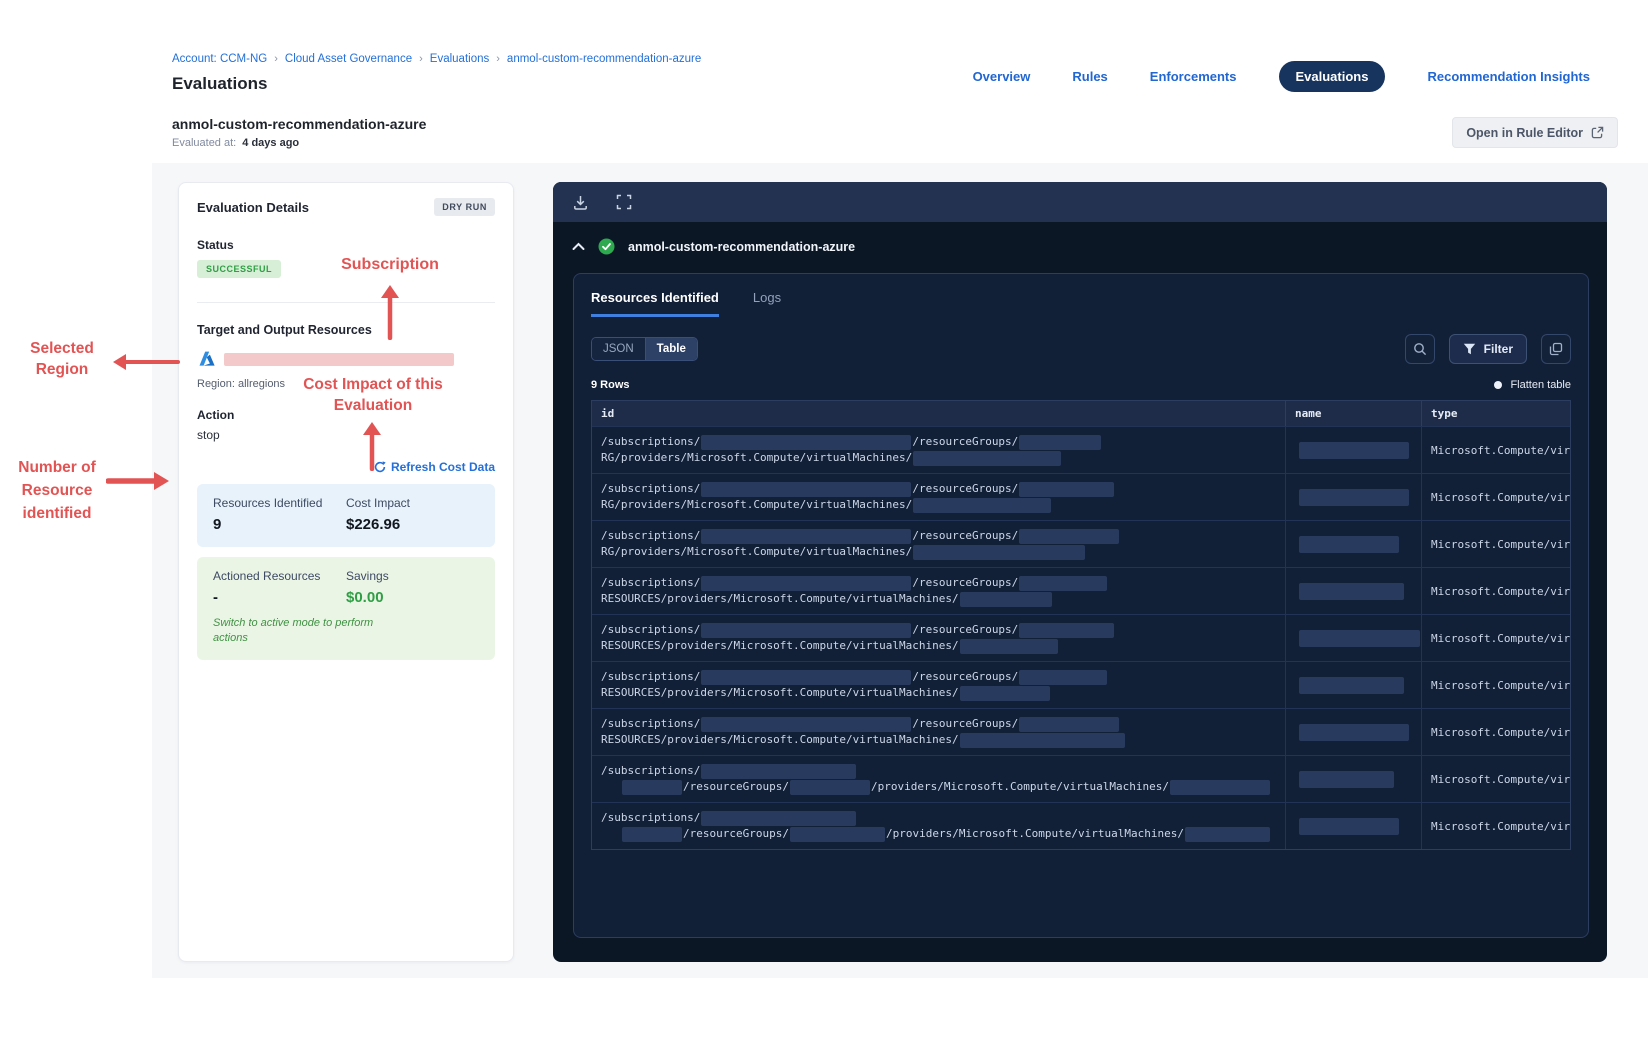  Describe the element at coordinates (1496, 413) in the screenshot. I see `column-header-type: type` at that location.